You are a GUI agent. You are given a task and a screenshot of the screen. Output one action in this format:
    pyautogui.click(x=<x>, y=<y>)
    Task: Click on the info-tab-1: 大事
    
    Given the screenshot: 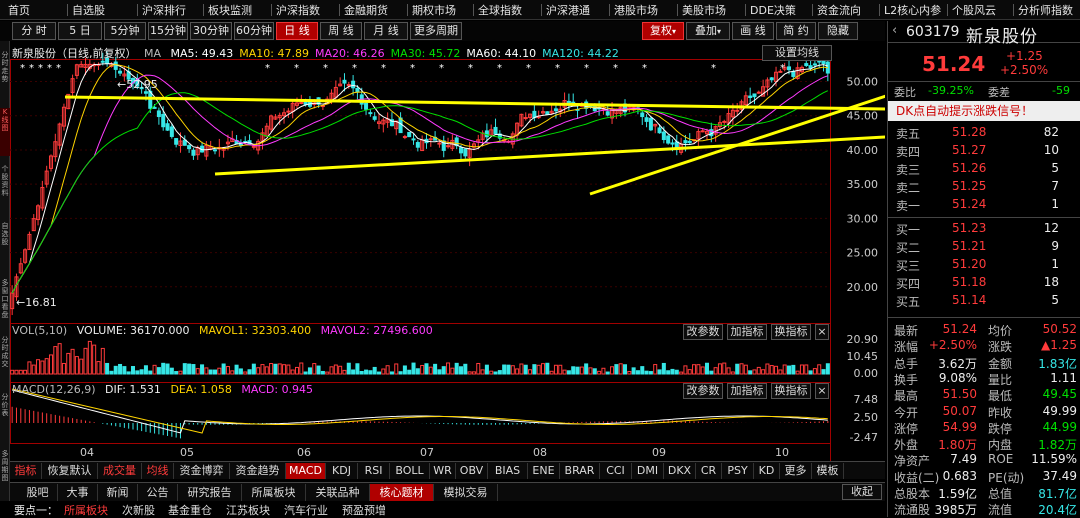 What is the action you would take?
    pyautogui.click(x=78, y=492)
    